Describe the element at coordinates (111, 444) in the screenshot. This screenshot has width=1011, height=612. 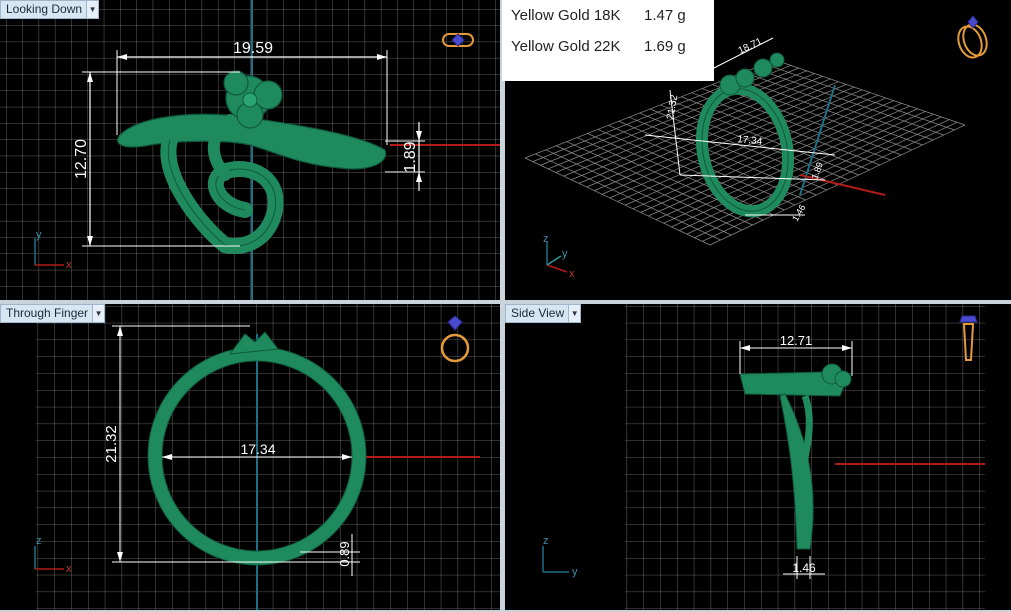
I see `dim-height: 21.32` at that location.